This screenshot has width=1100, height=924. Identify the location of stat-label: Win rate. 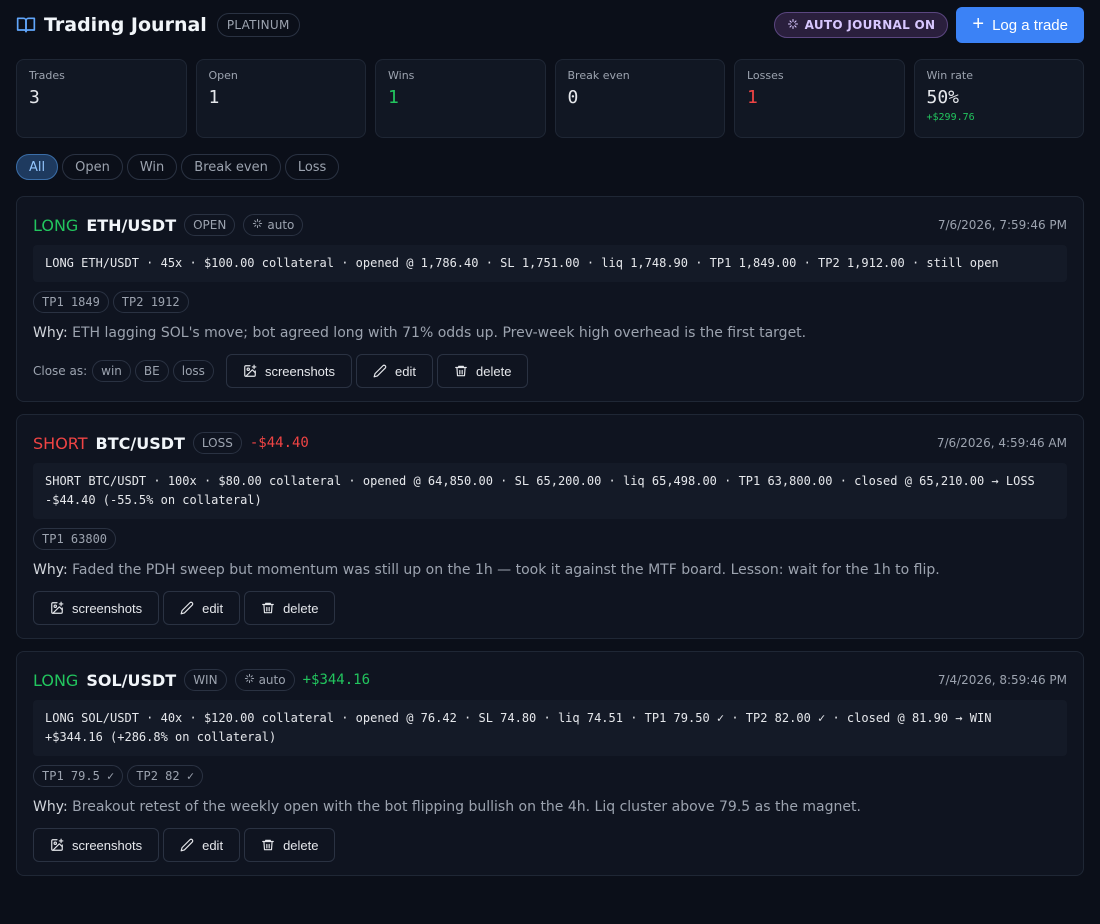
(950, 75).